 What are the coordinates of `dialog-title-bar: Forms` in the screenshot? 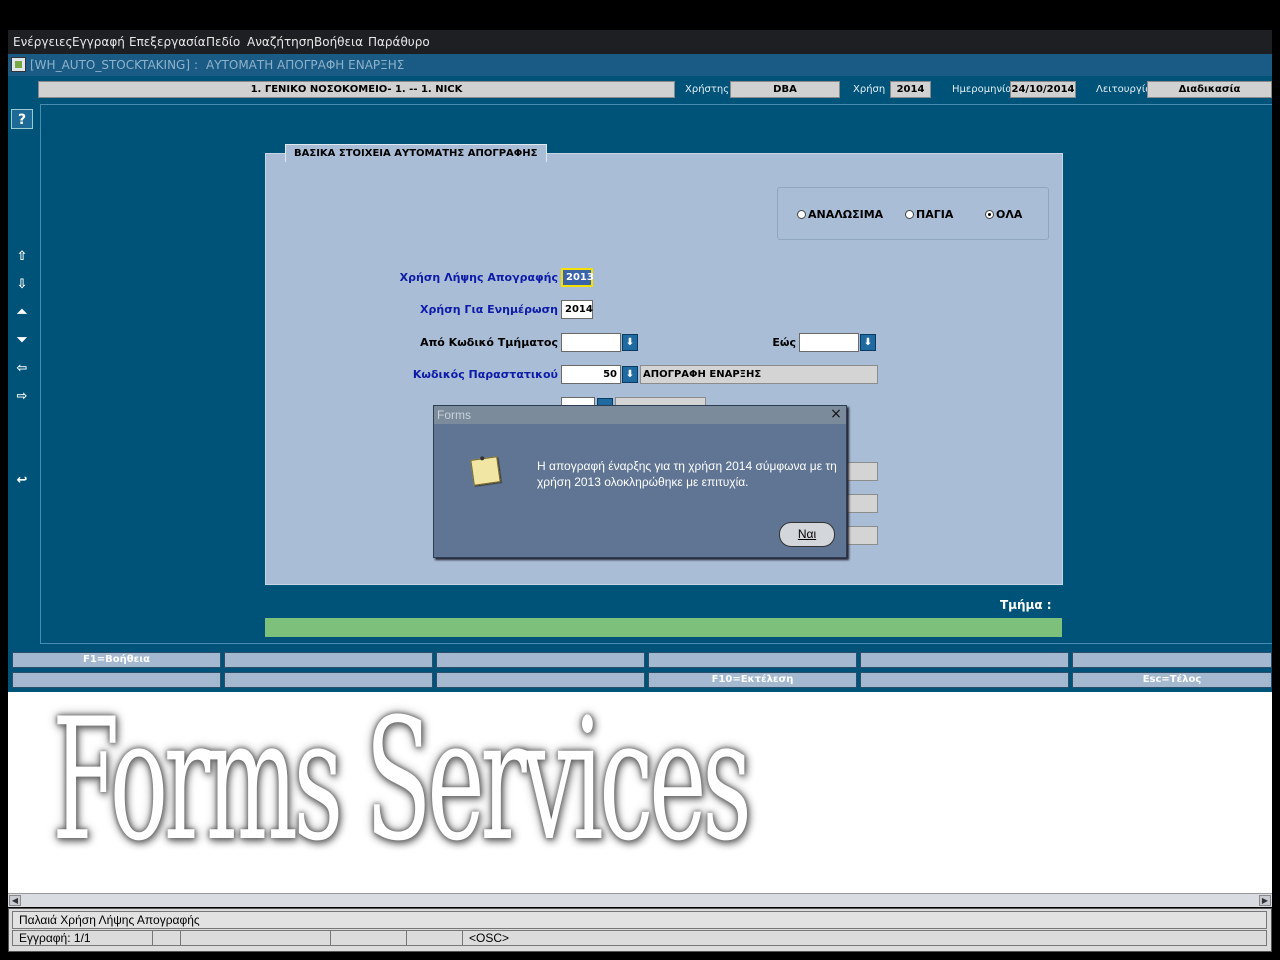 It's located at (640, 415).